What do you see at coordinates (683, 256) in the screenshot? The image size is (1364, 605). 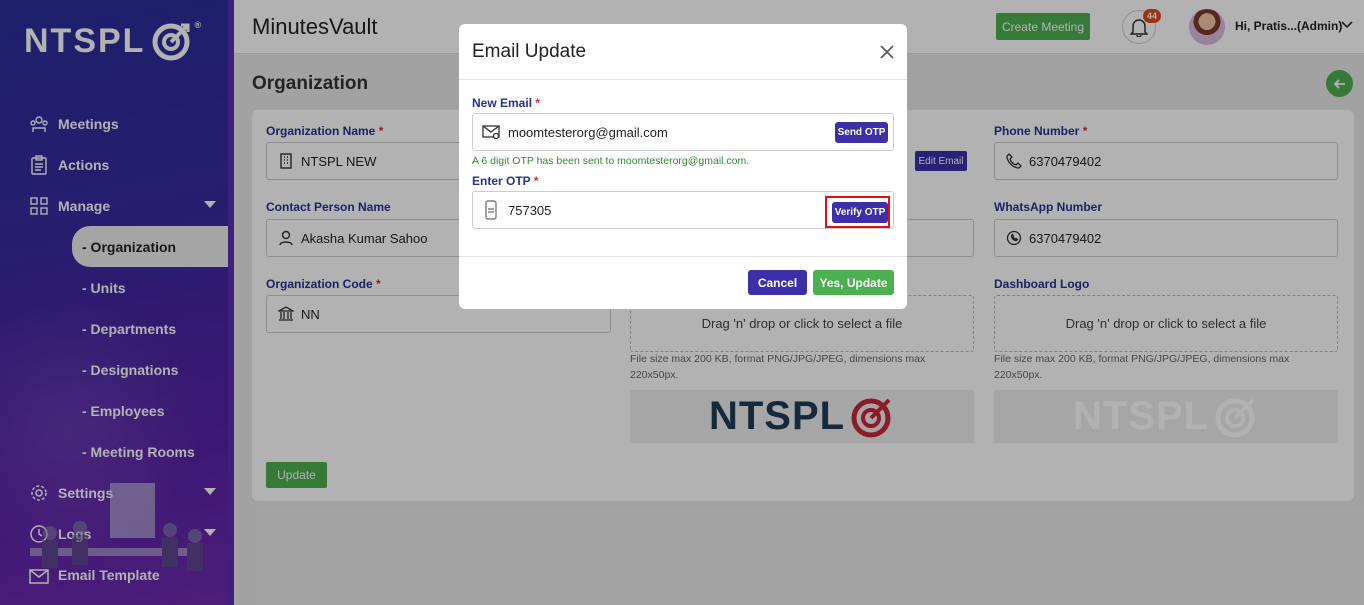 I see `modal-footer-divider` at bounding box center [683, 256].